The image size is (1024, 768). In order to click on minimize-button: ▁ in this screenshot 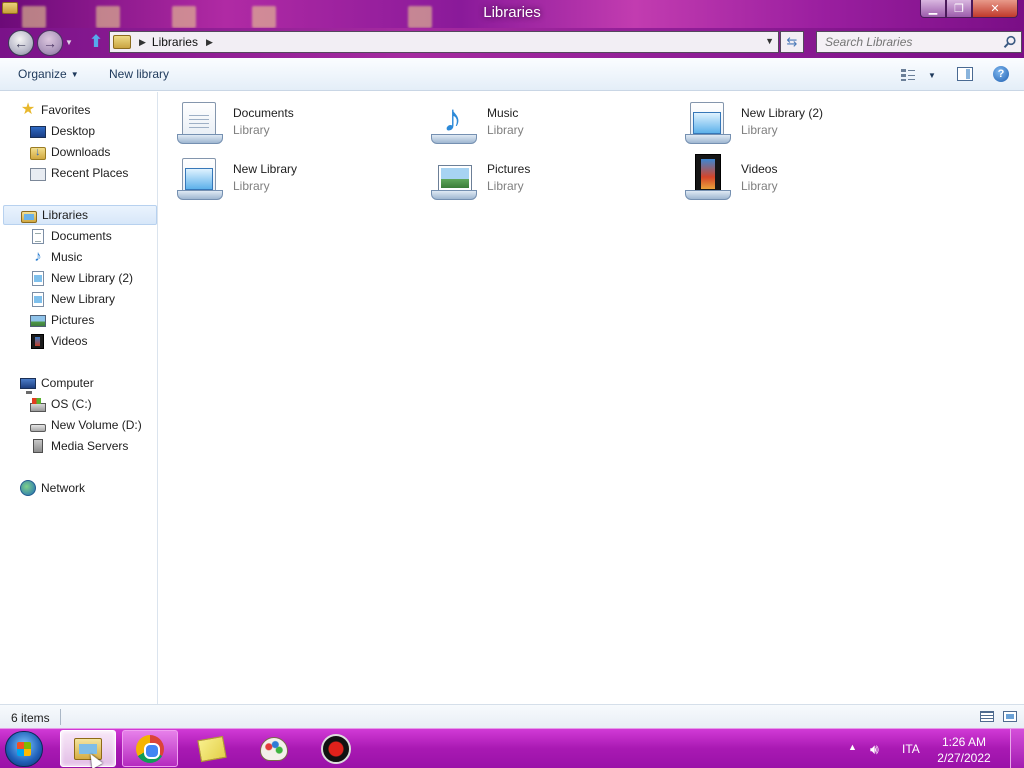, I will do `click(933, 9)`.